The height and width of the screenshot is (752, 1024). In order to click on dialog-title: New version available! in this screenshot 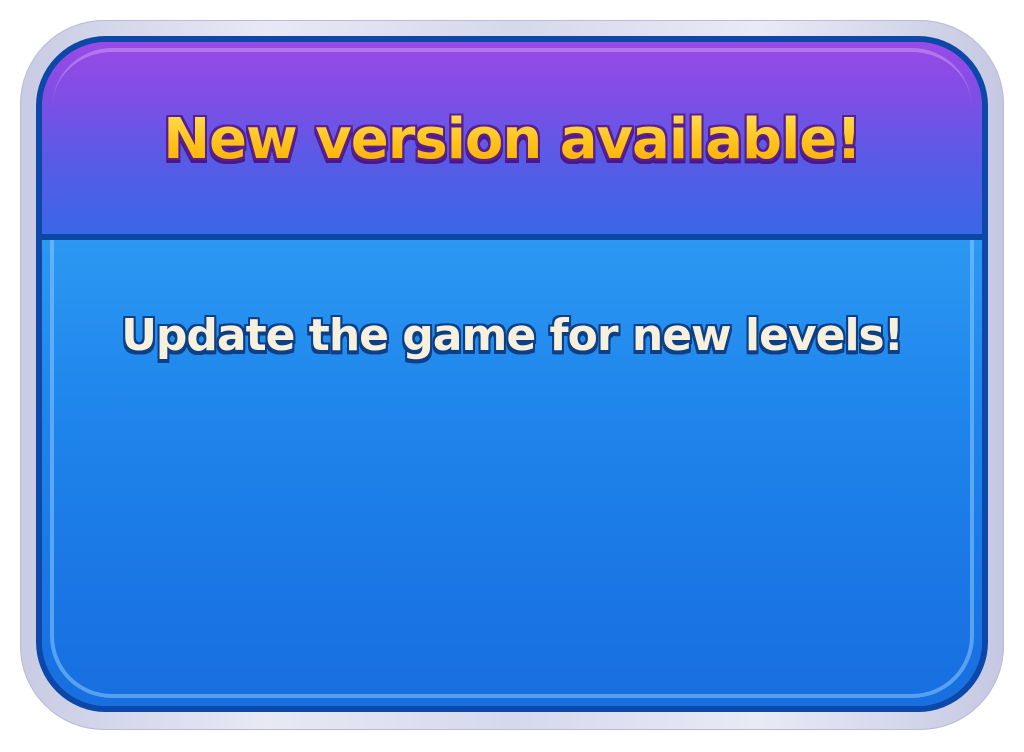, I will do `click(512, 139)`.